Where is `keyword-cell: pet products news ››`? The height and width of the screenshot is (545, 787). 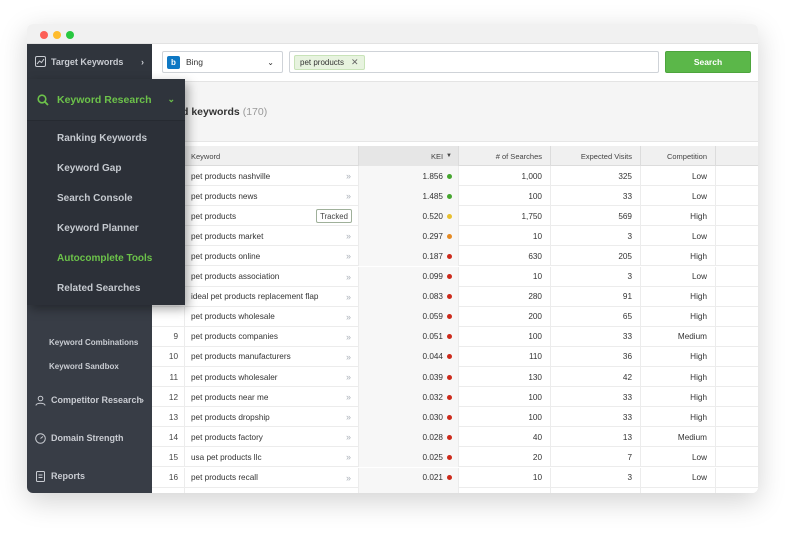
keyword-cell: pet products news ›› is located at coordinates (272, 196).